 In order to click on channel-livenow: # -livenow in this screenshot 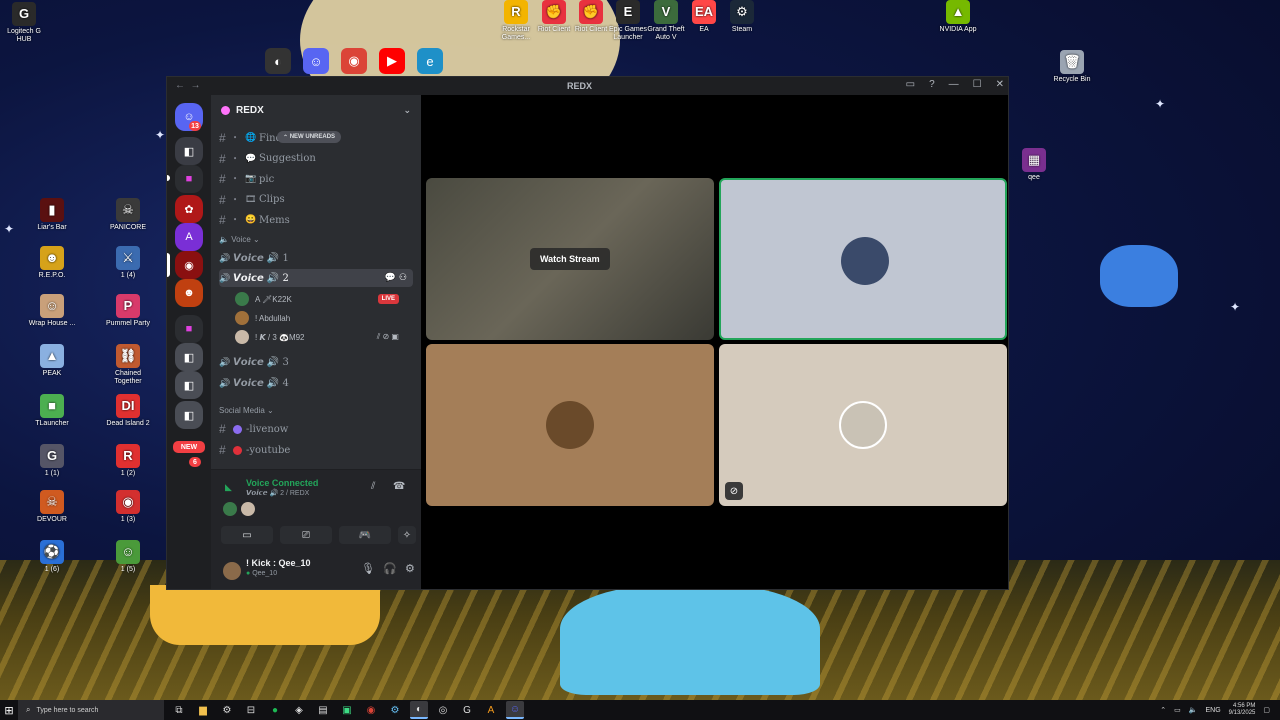, I will do `click(316, 429)`.